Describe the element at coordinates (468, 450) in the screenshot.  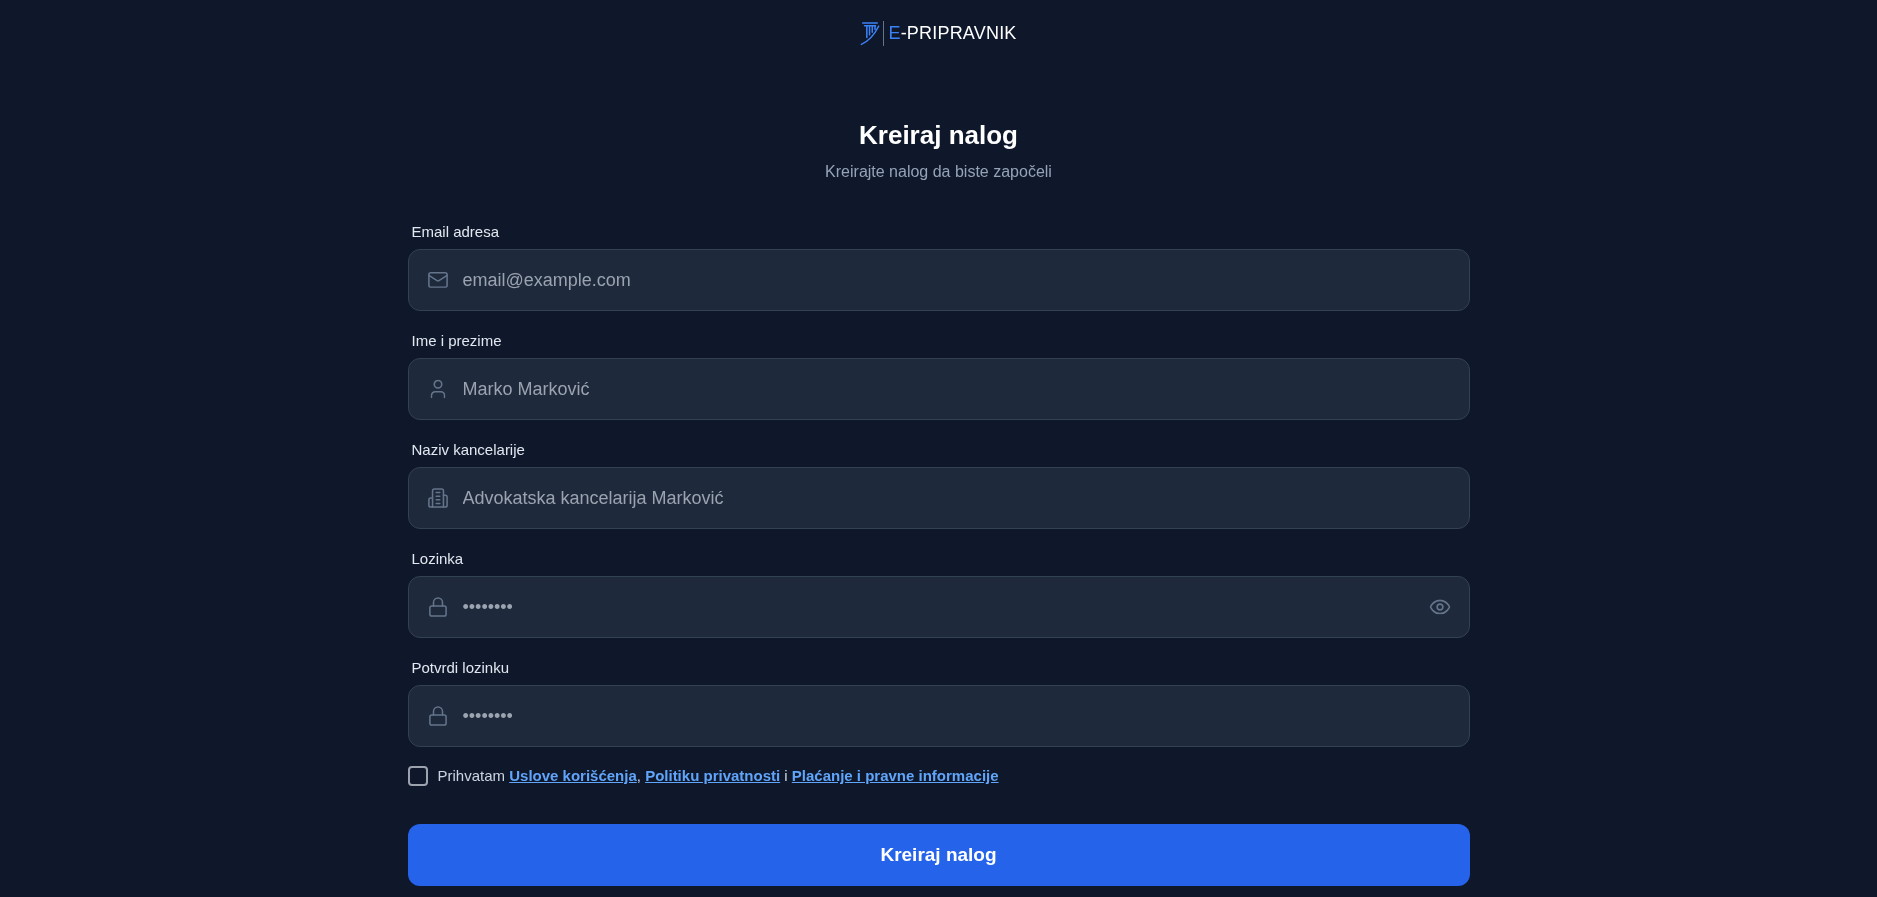
I see `field-label: Naziv kancelarije` at that location.